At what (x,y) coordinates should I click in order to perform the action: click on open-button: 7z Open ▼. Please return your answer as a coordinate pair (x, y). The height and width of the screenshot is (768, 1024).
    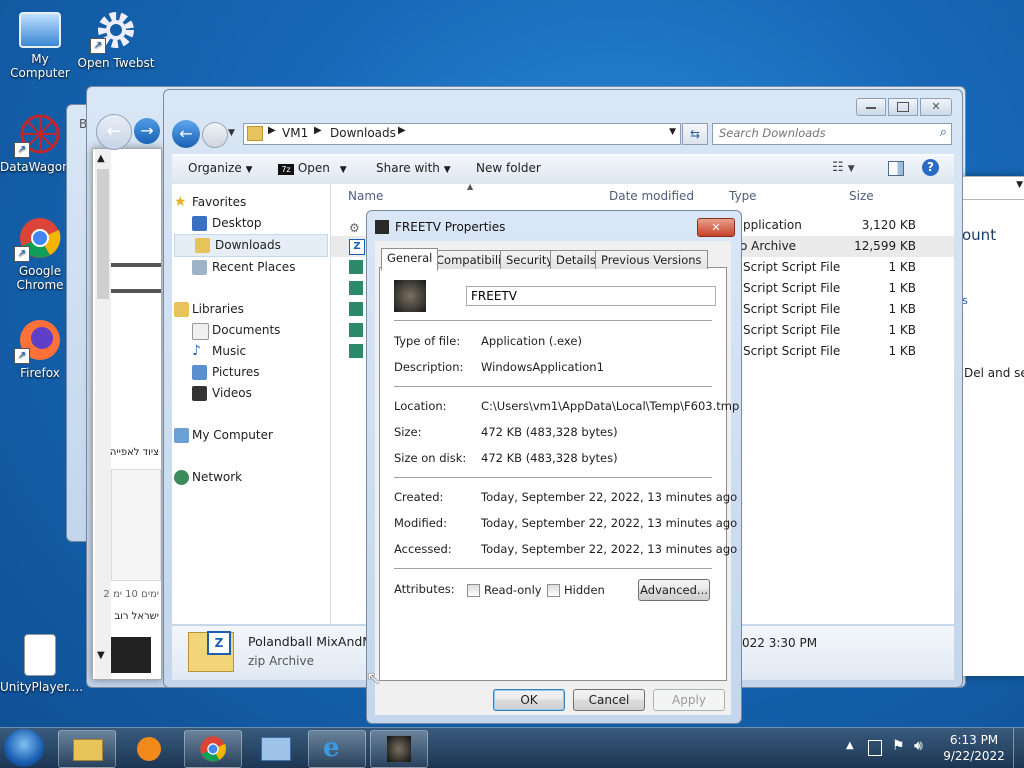
    Looking at the image, I should click on (312, 168).